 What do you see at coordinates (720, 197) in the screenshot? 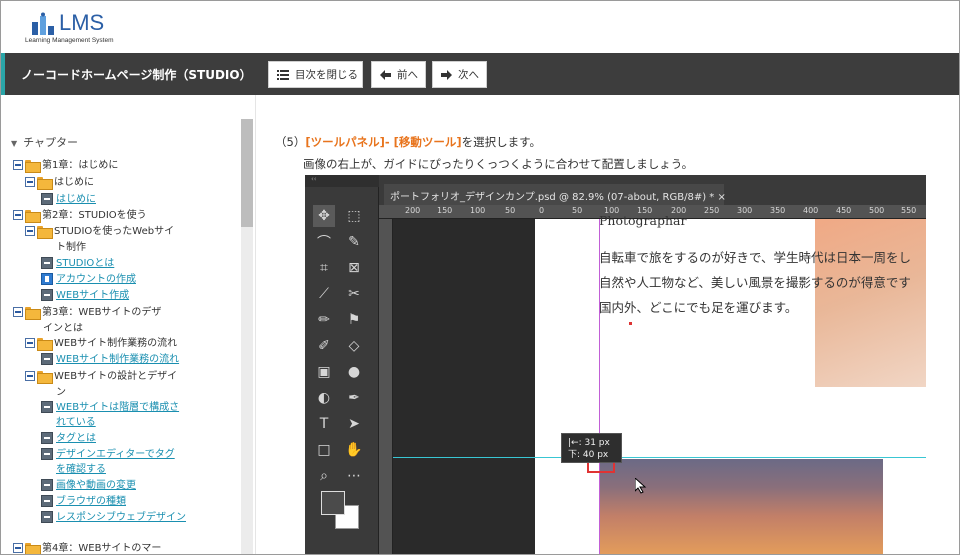
I see `tab-close-icon: ×` at bounding box center [720, 197].